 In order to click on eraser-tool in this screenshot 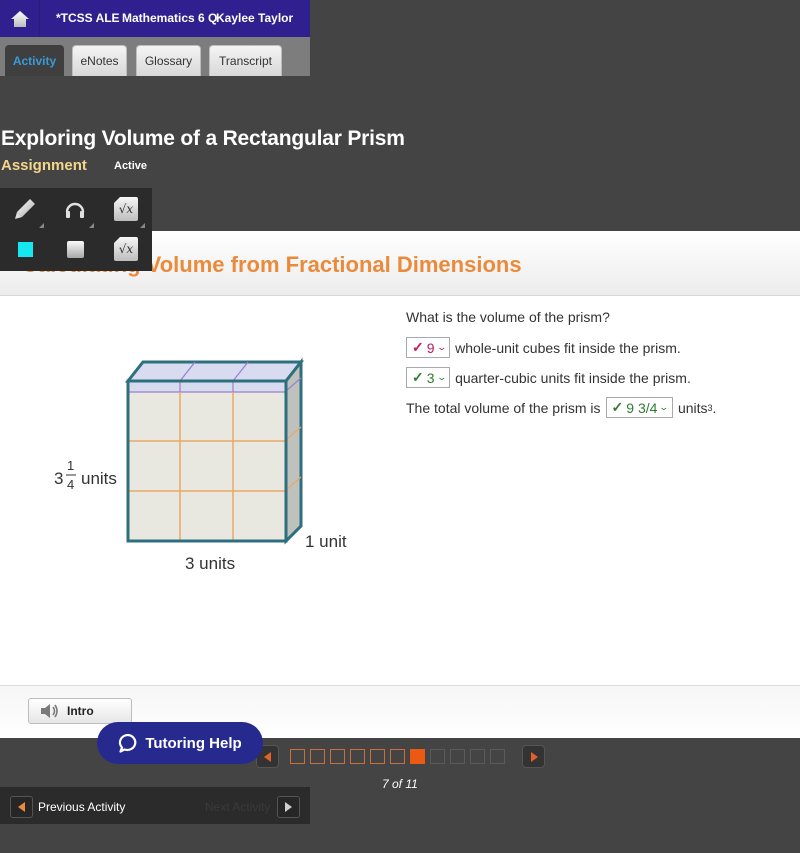, I will do `click(75, 249)`.